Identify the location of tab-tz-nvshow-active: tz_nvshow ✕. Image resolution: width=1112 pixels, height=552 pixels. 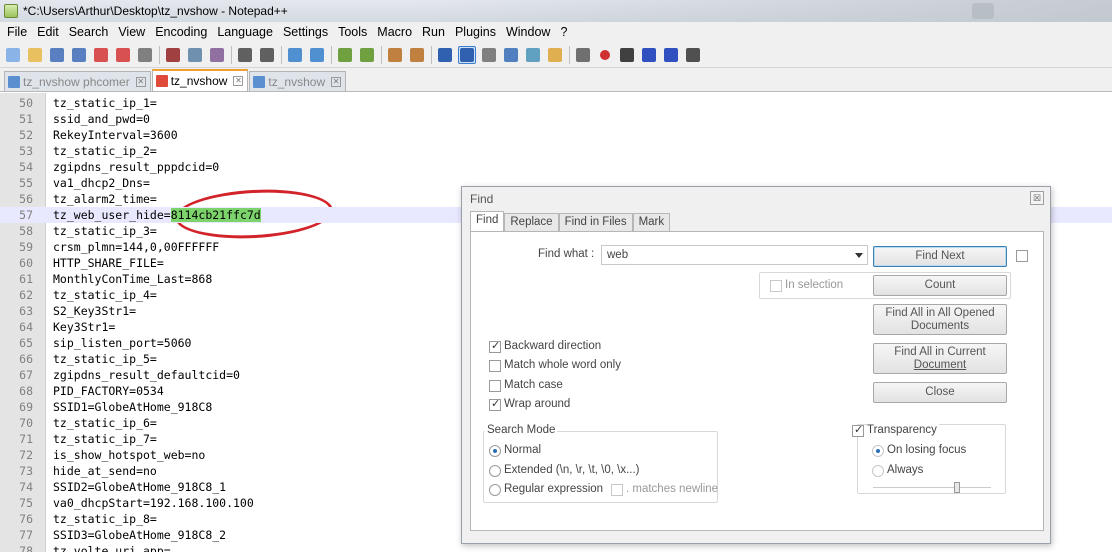
(200, 80).